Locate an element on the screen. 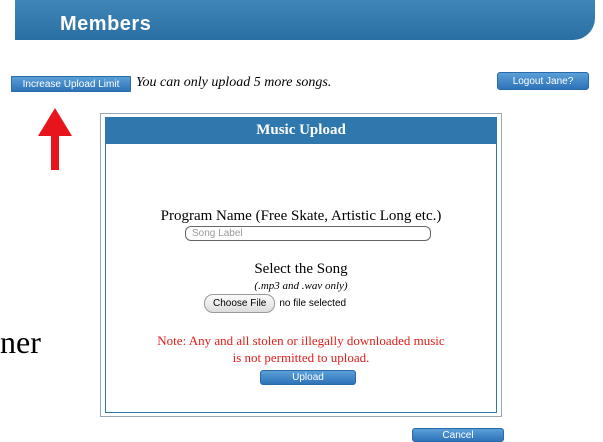 The height and width of the screenshot is (442, 603). page-title: Members is located at coordinates (106, 24).